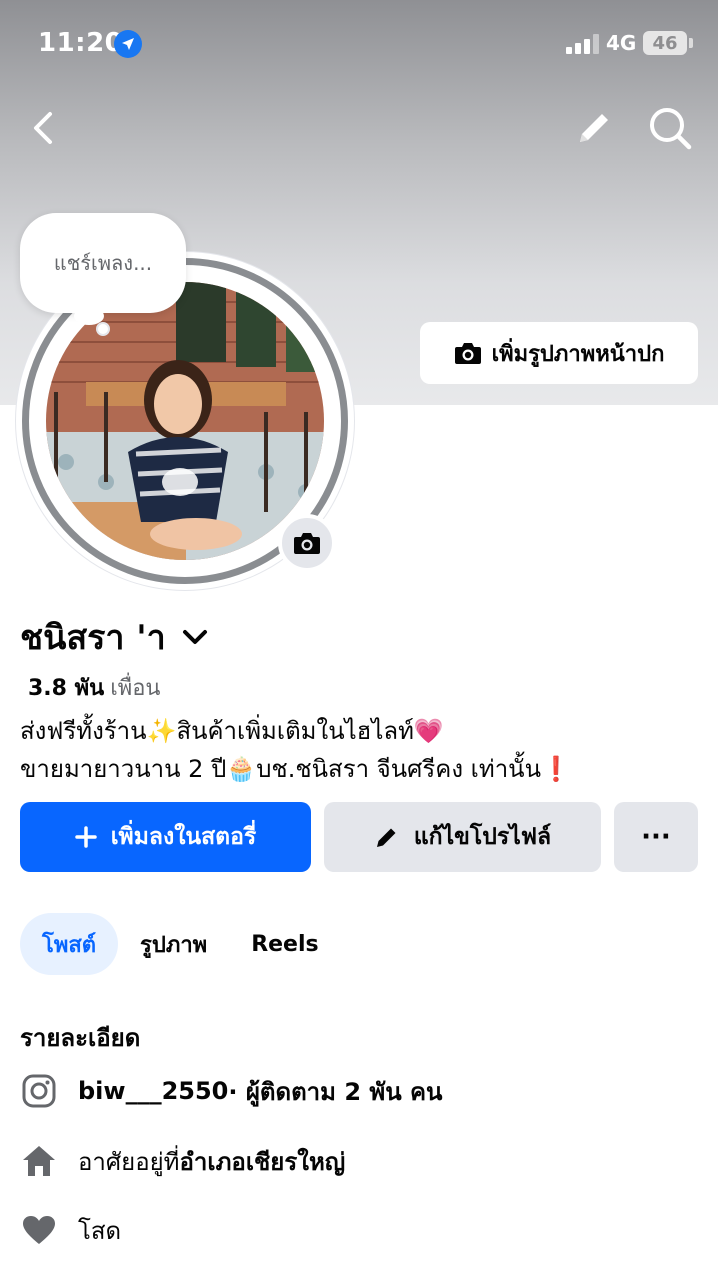 Image resolution: width=718 pixels, height=1280 pixels. Describe the element at coordinates (665, 43) in the screenshot. I see `battery-level: 46` at that location.